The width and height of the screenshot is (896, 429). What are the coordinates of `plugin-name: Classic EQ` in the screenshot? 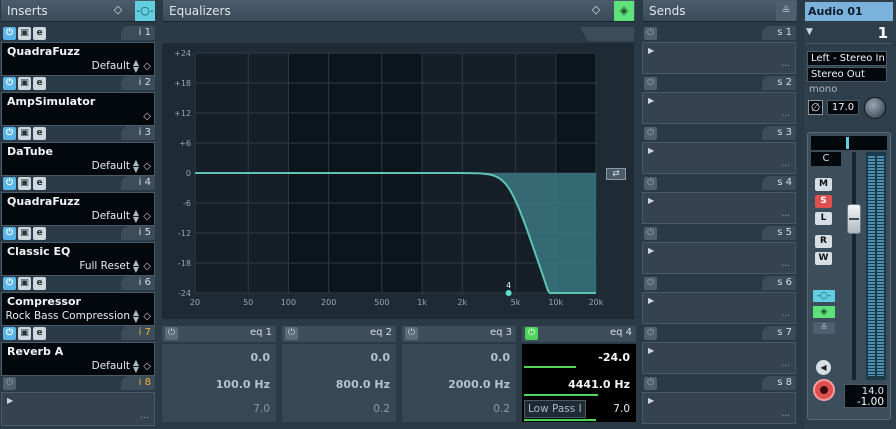 It's located at (38, 251).